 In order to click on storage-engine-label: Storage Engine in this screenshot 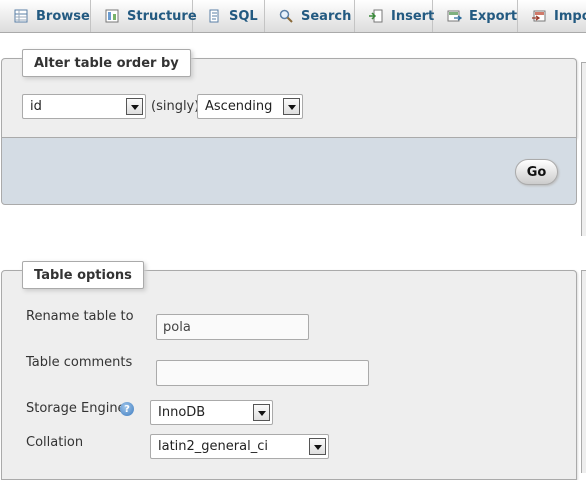, I will do `click(76, 408)`.